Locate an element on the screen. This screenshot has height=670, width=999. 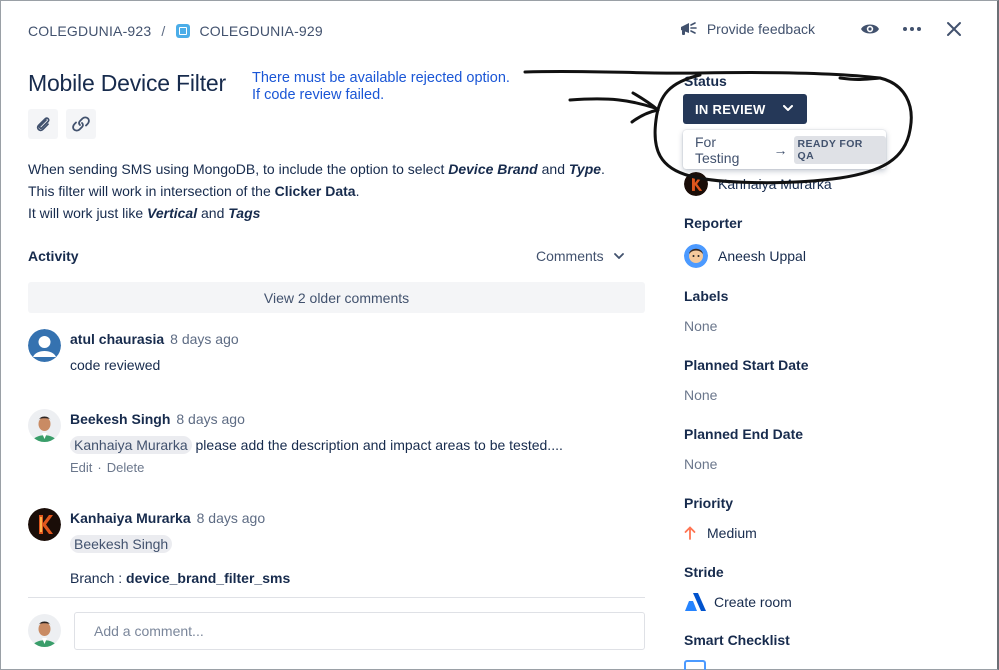
attach-button is located at coordinates (43, 124).